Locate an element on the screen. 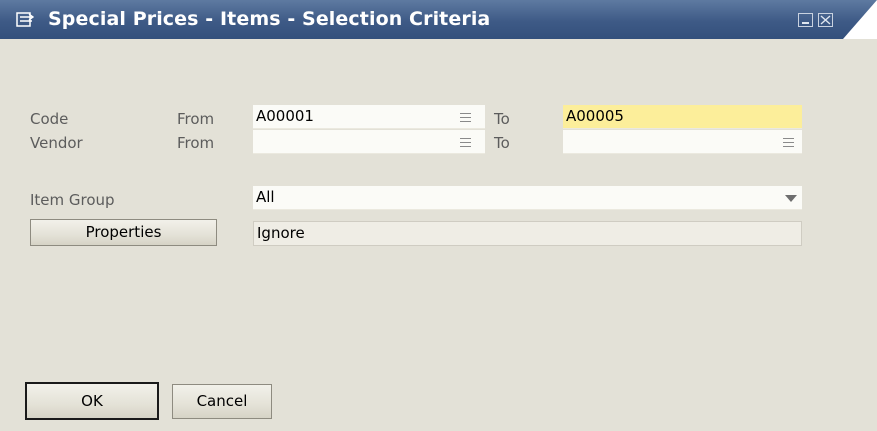 The image size is (877, 431). vendor-label: Vendor is located at coordinates (56, 143).